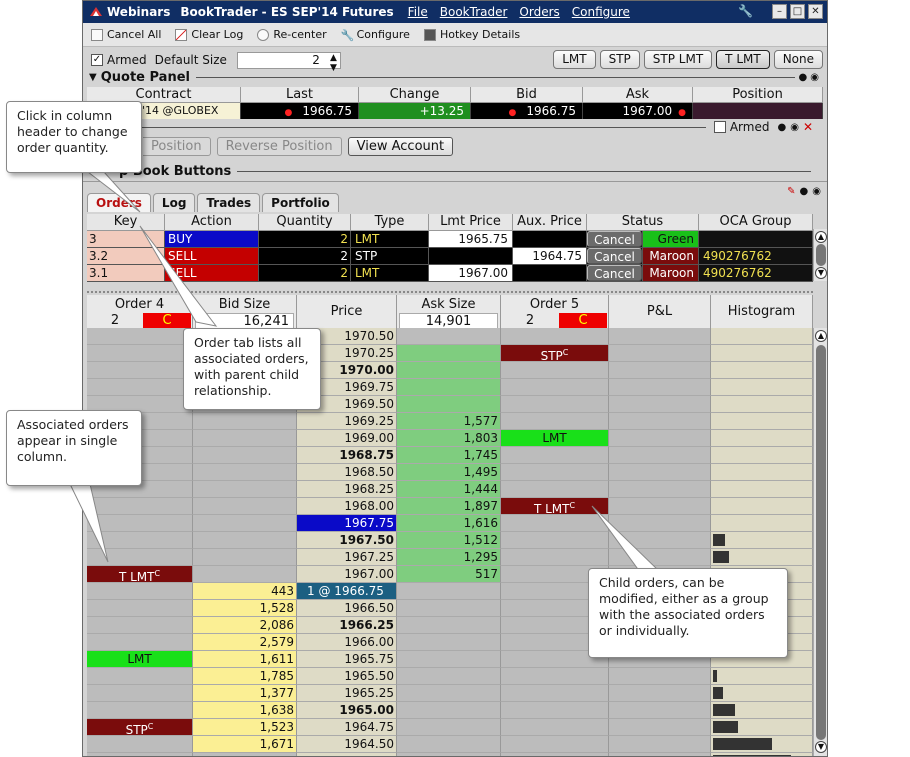  Describe the element at coordinates (808, 127) in the screenshot. I see `close-icon: ✕` at that location.